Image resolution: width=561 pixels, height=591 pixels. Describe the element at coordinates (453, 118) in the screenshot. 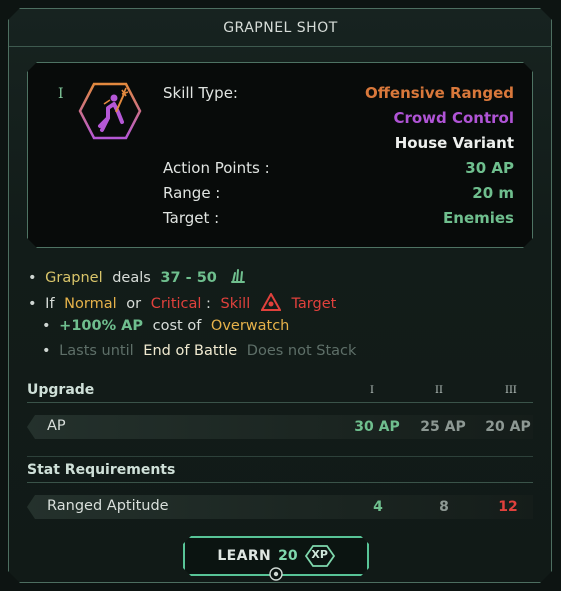

I see `skill-type-crowd-control: Crowd Control` at that location.